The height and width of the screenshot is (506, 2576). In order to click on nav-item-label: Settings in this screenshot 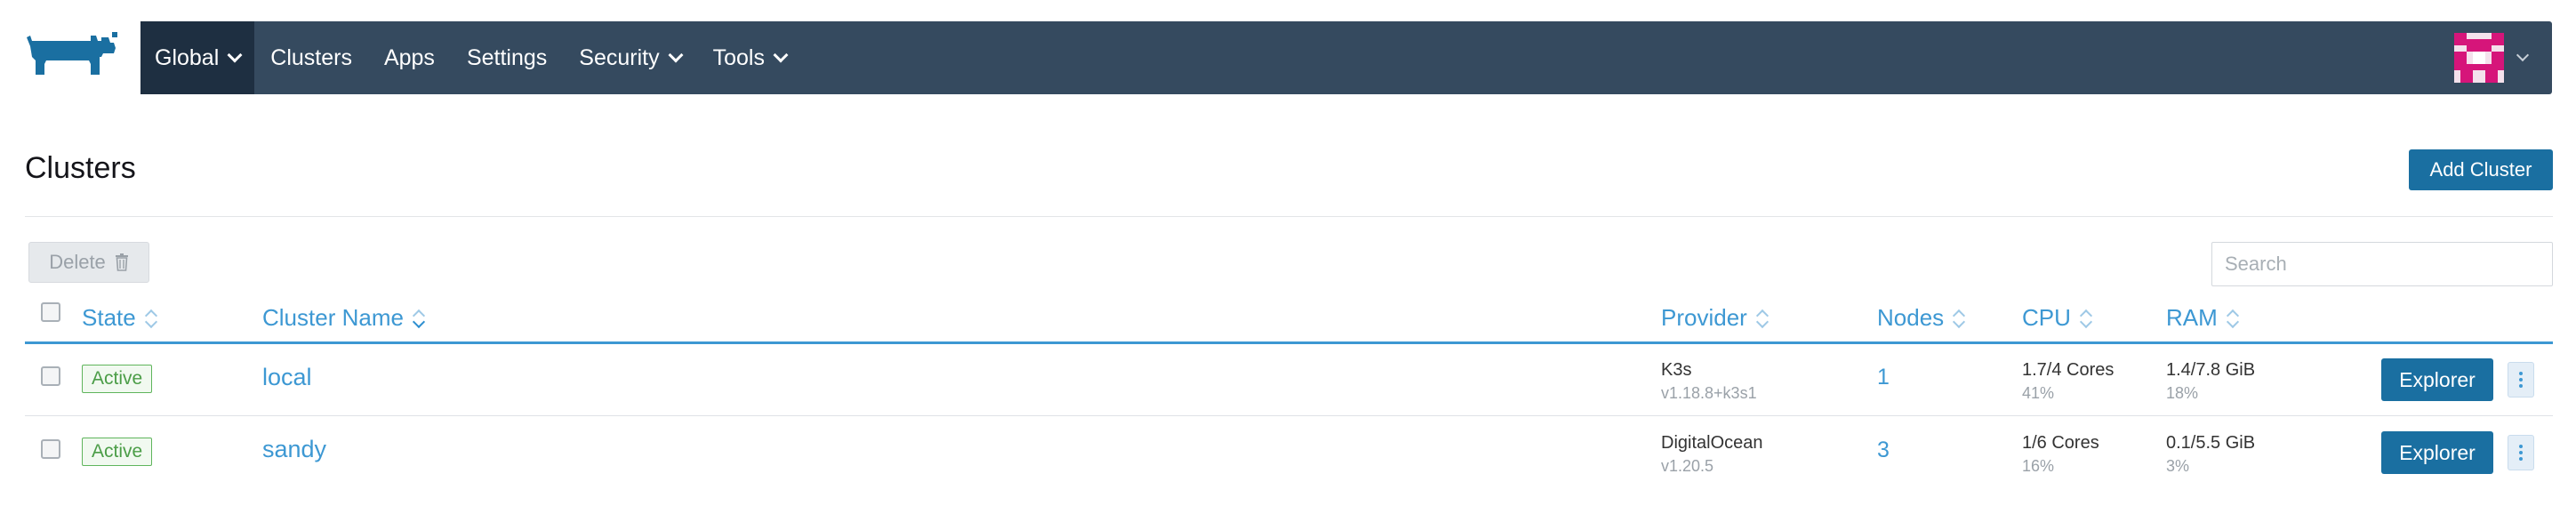, I will do `click(507, 57)`.